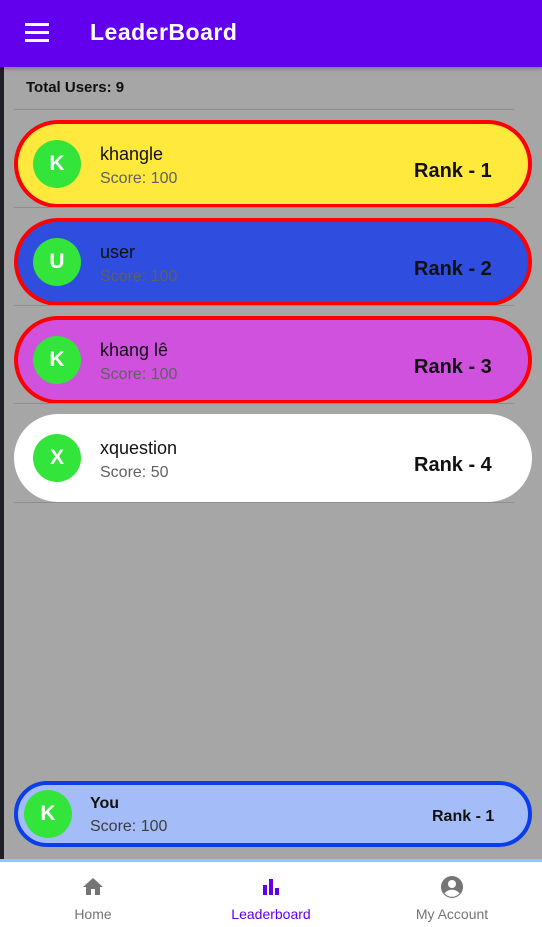 This screenshot has height=927, width=542. Describe the element at coordinates (132, 154) in the screenshot. I see `user-name: khangle` at that location.